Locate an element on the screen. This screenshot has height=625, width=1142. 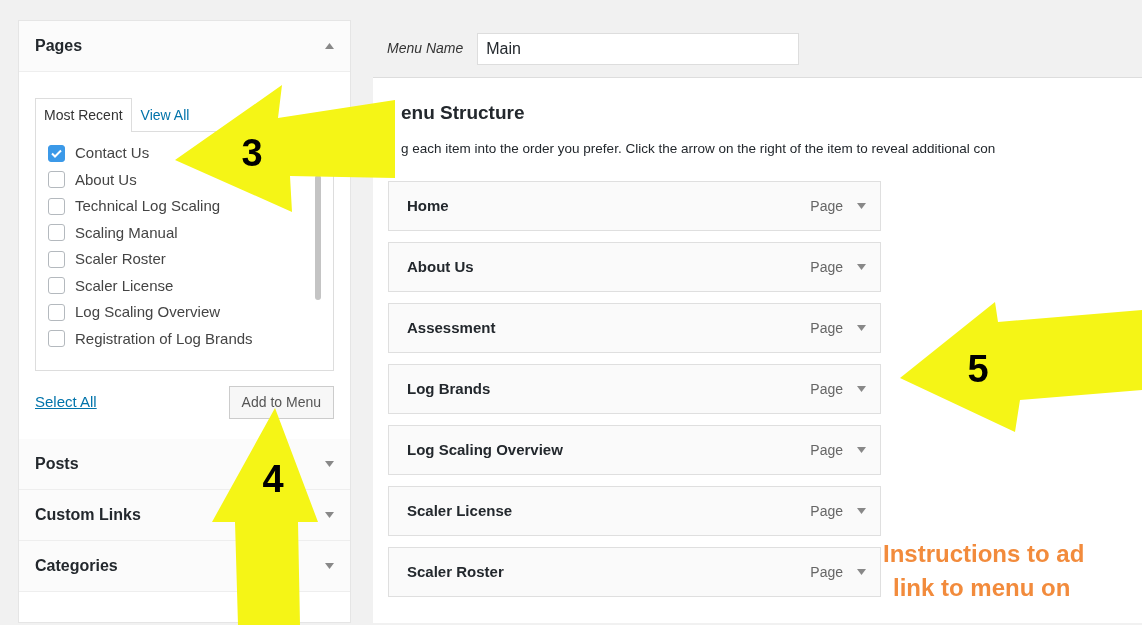
check-icon is located at coordinates (56, 153).